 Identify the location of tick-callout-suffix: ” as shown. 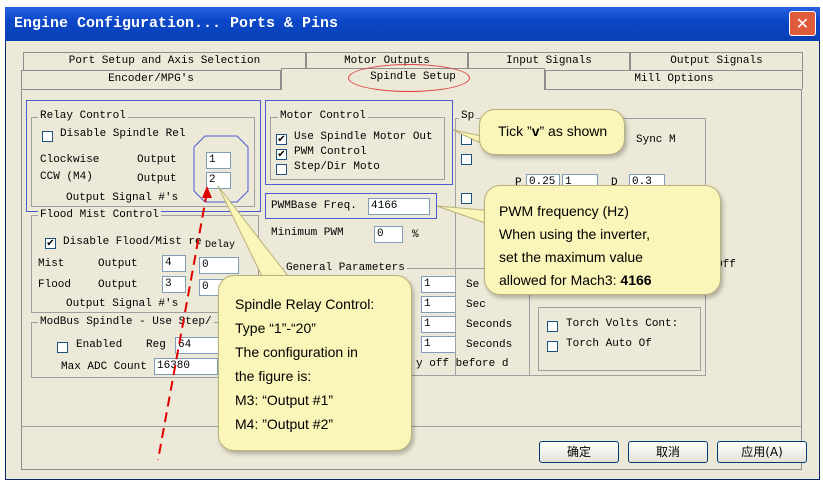
(573, 131).